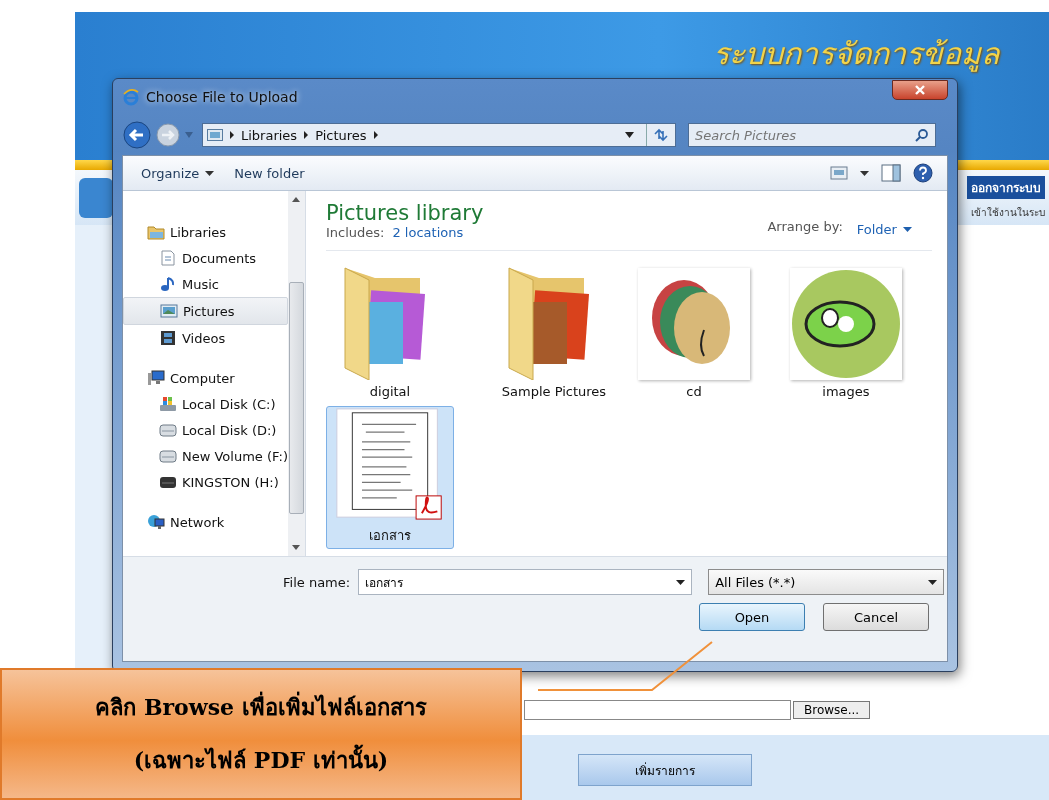 This screenshot has width=1049, height=800. What do you see at coordinates (269, 173) in the screenshot?
I see `toolbar-button: New folder` at bounding box center [269, 173].